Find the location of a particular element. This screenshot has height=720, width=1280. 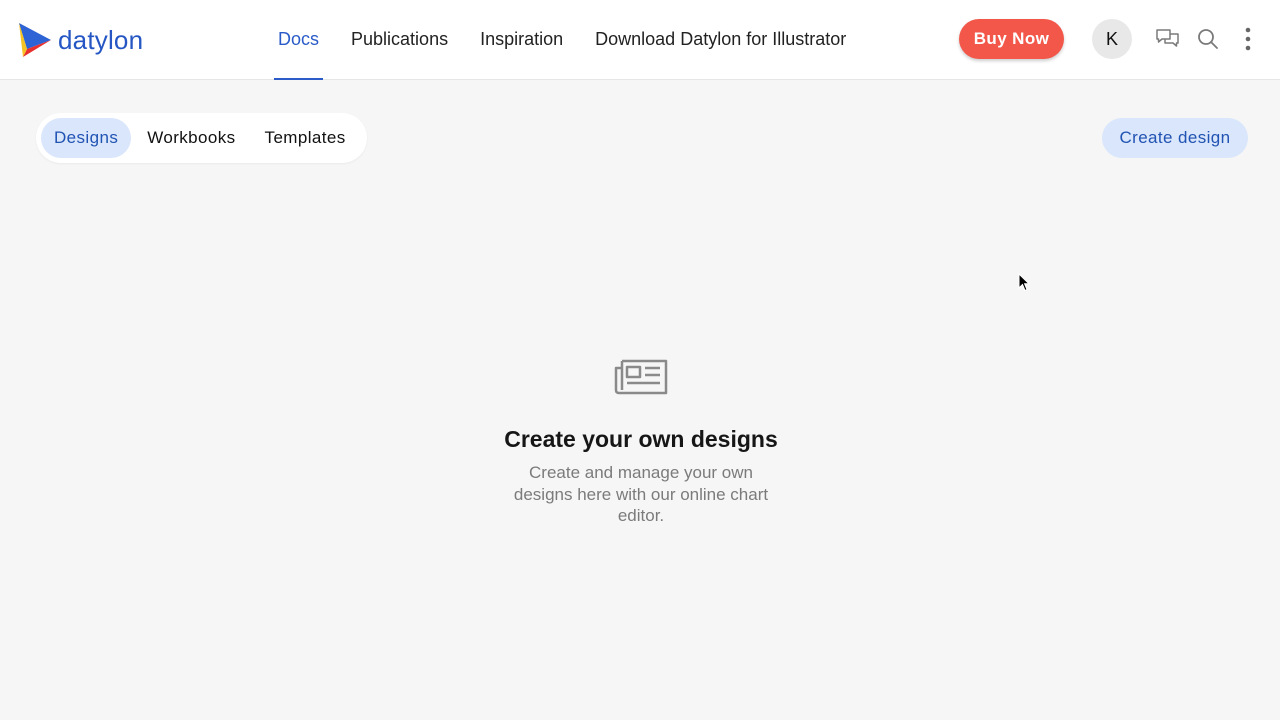

search-icon is located at coordinates (1208, 39).